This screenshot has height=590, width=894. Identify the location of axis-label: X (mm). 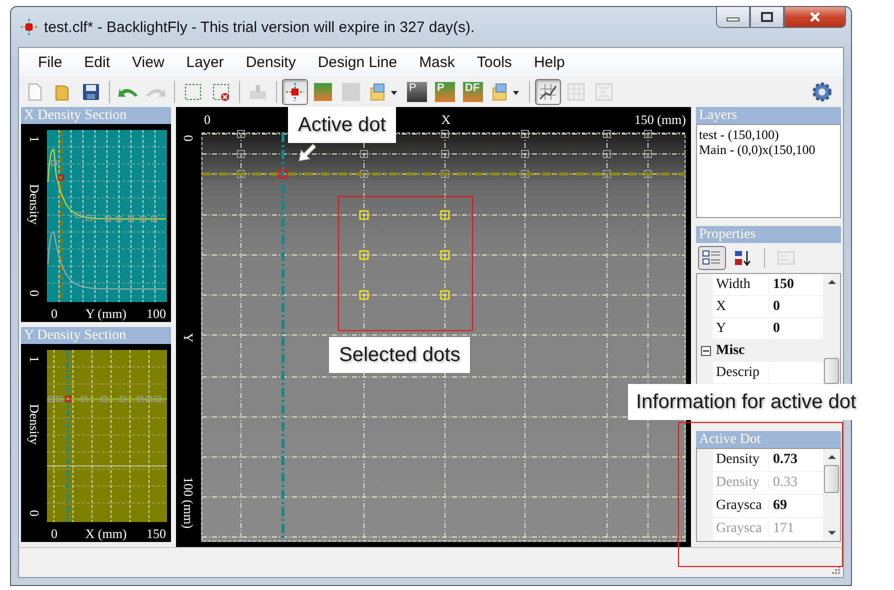
(106, 533).